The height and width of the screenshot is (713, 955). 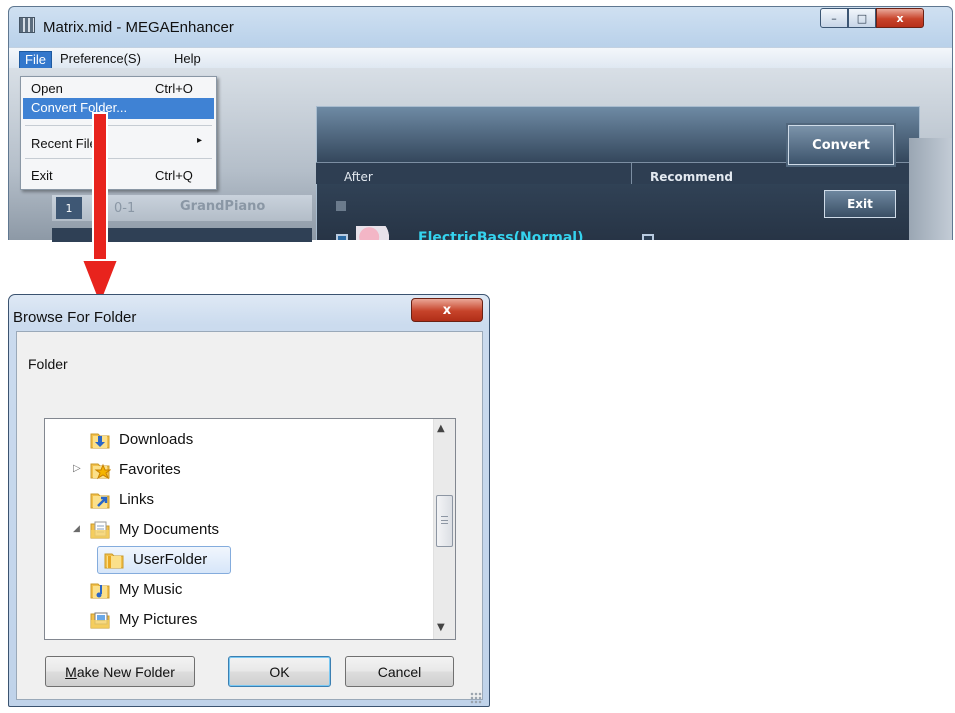 I want to click on maximize-icon: □, so click(x=862, y=18).